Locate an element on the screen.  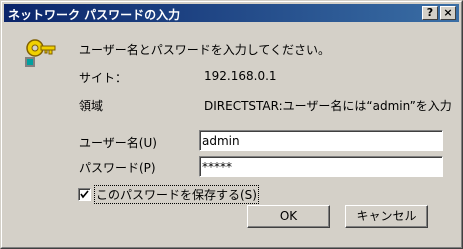
password-label: パスワード(P) is located at coordinates (117, 168).